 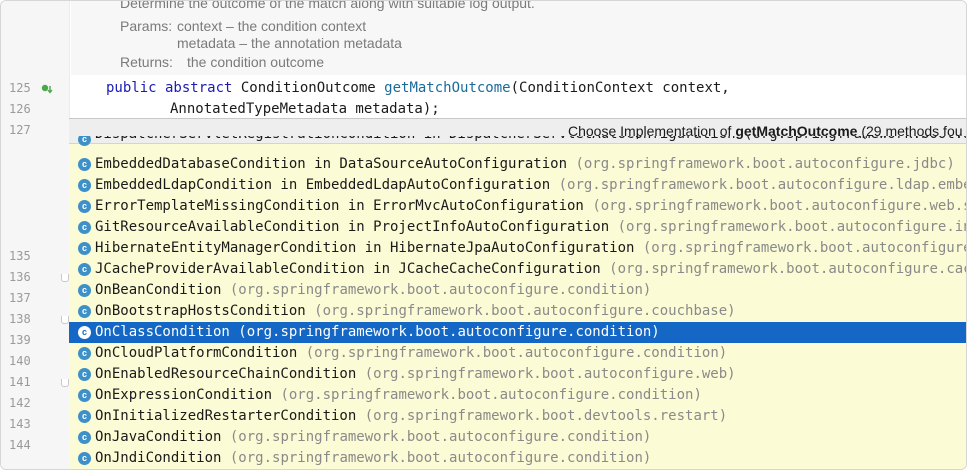 What do you see at coordinates (255, 62) in the screenshot?
I see `doc-returns-text: the condition outcome` at bounding box center [255, 62].